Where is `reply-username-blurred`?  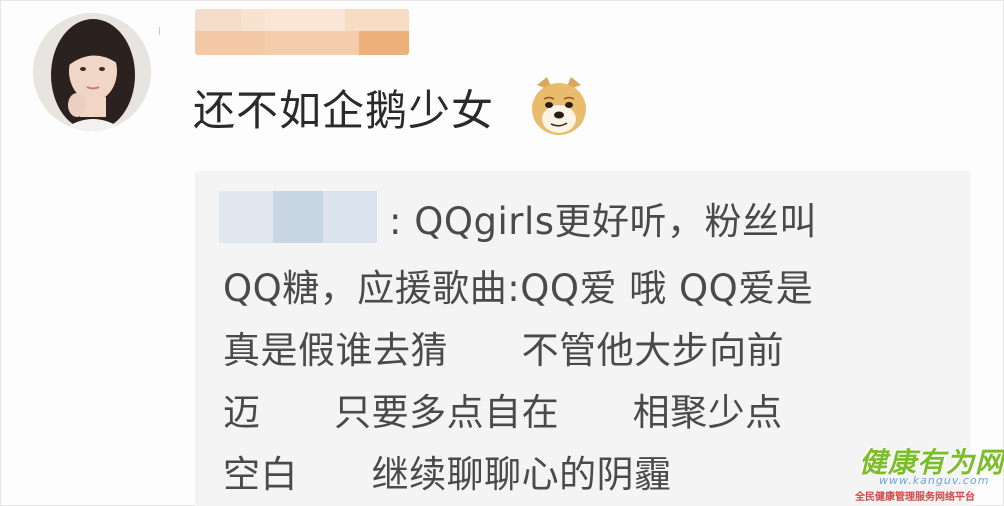 reply-username-blurred is located at coordinates (298, 217).